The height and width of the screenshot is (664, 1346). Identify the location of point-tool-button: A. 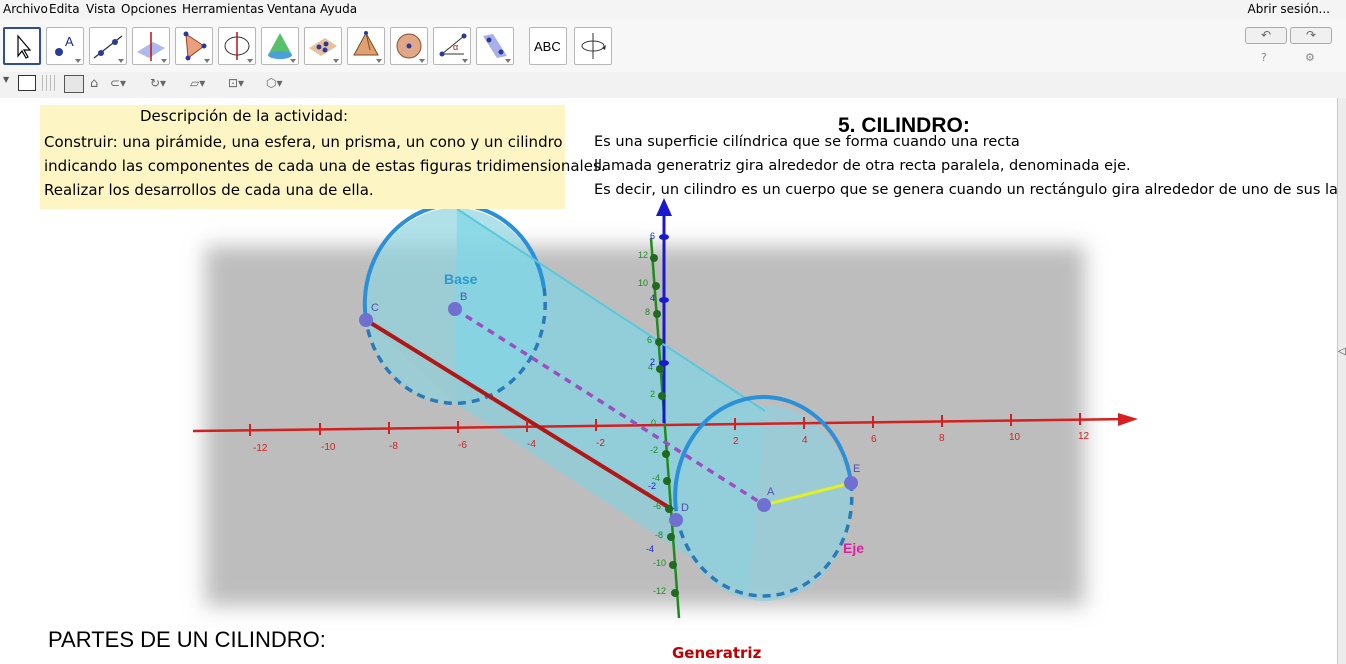
(65, 46).